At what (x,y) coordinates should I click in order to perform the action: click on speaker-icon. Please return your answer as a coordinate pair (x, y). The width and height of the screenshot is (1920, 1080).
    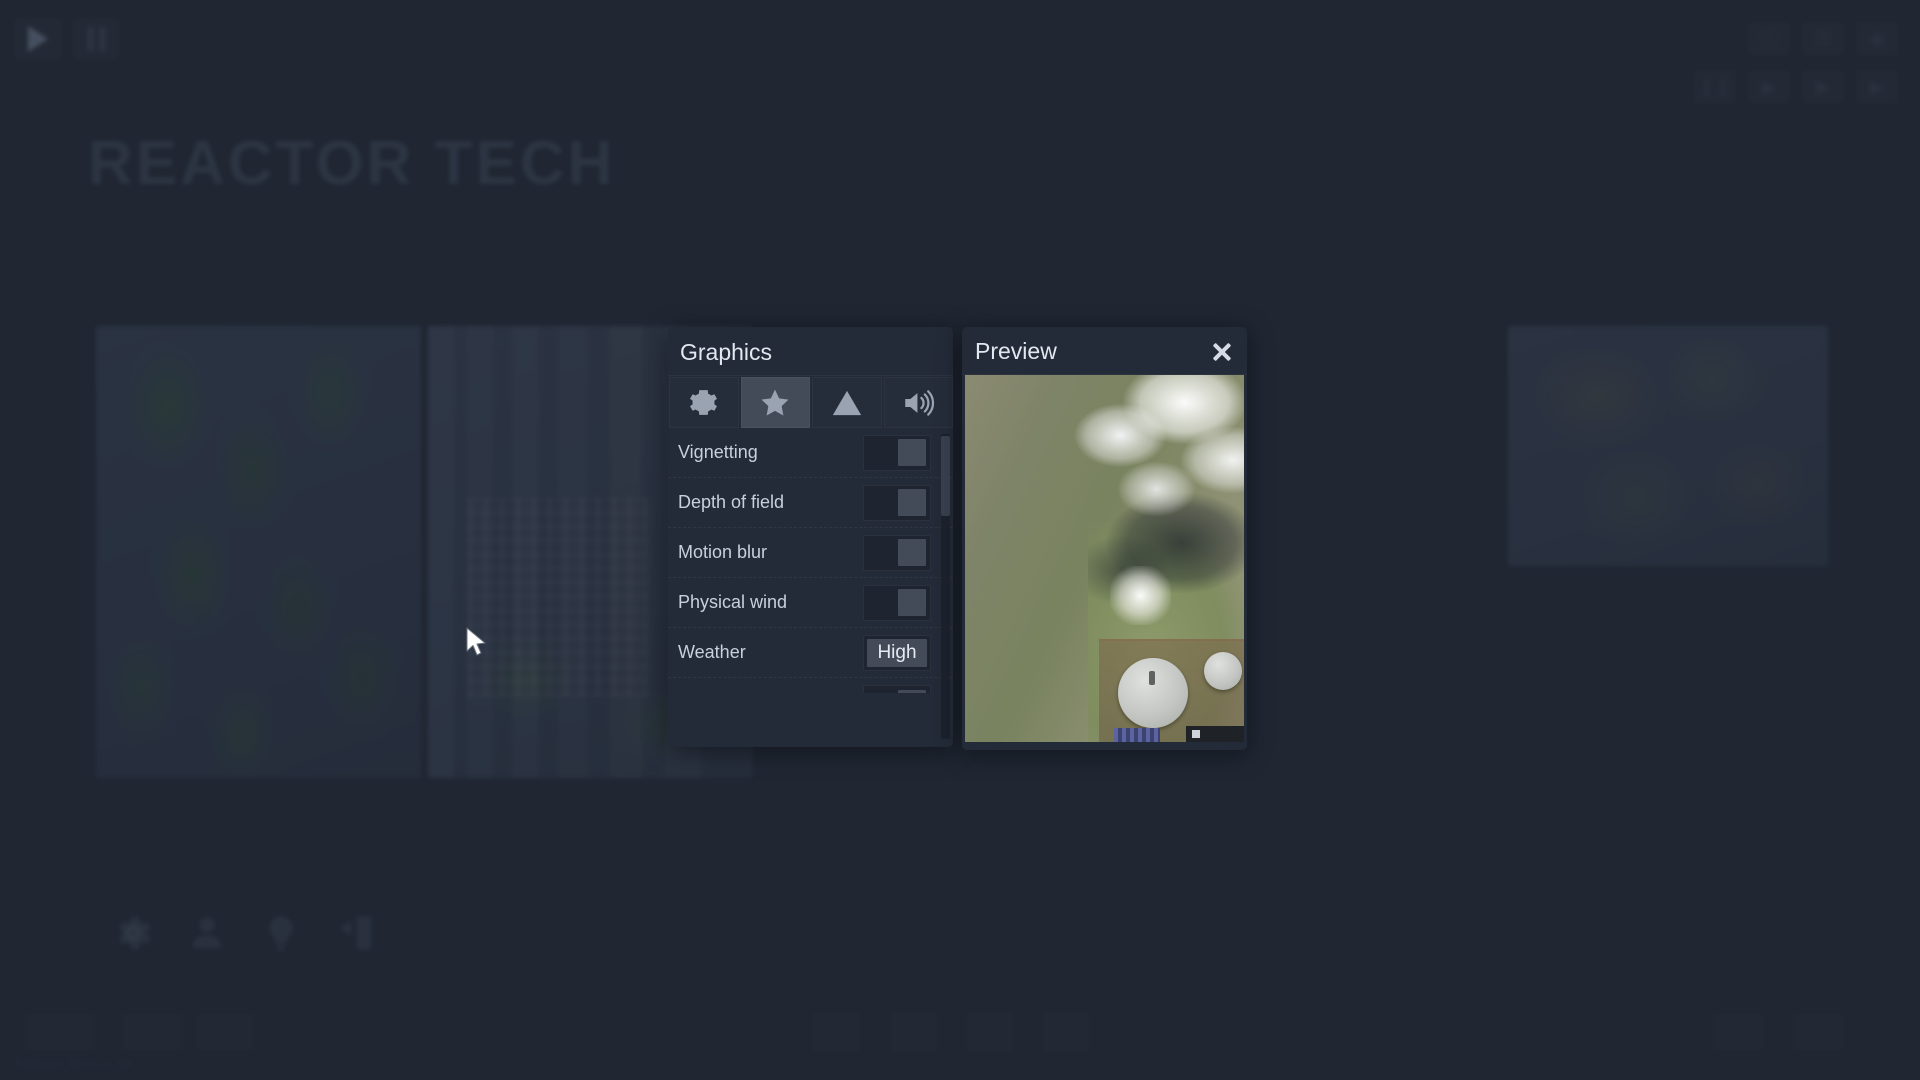
    Looking at the image, I should click on (920, 402).